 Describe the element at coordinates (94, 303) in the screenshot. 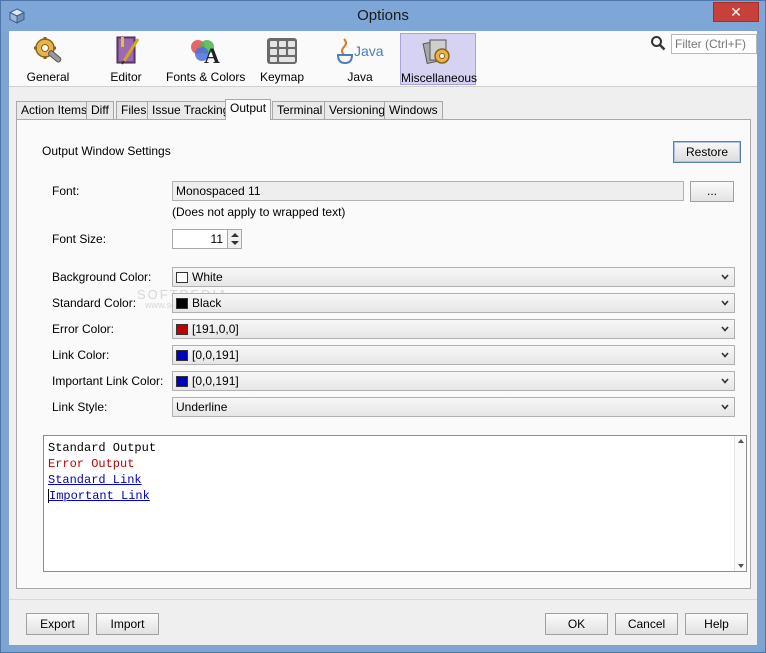

I see `standard-color-label: Standard Color:` at that location.